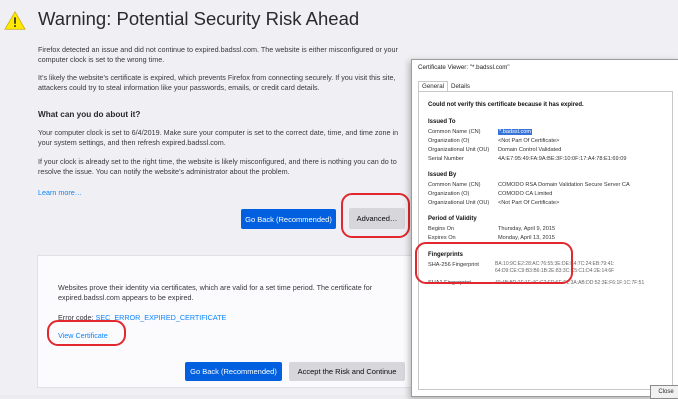 Image resolution: width=678 pixels, height=399 pixels. I want to click on go-back-button: Go Back (Recommended), so click(288, 219).